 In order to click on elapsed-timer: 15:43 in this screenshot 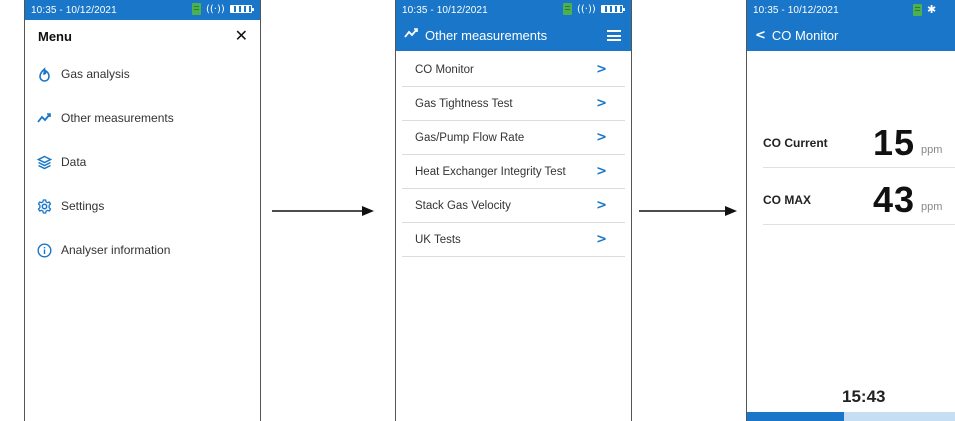, I will do `click(864, 396)`.